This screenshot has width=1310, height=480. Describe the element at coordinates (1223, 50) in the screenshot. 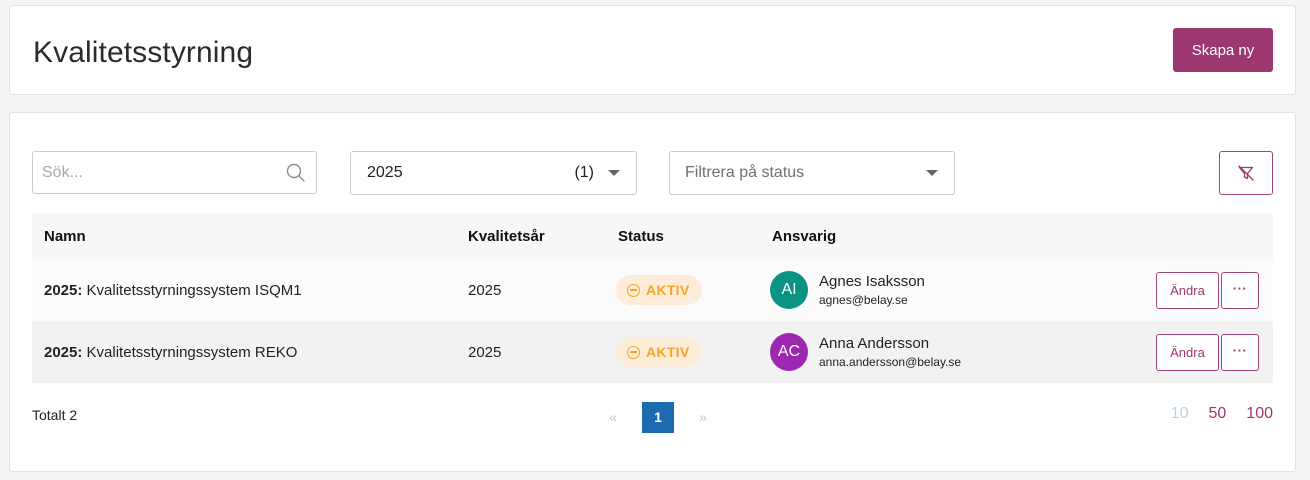

I see `create-new-button: Skapa ny` at that location.